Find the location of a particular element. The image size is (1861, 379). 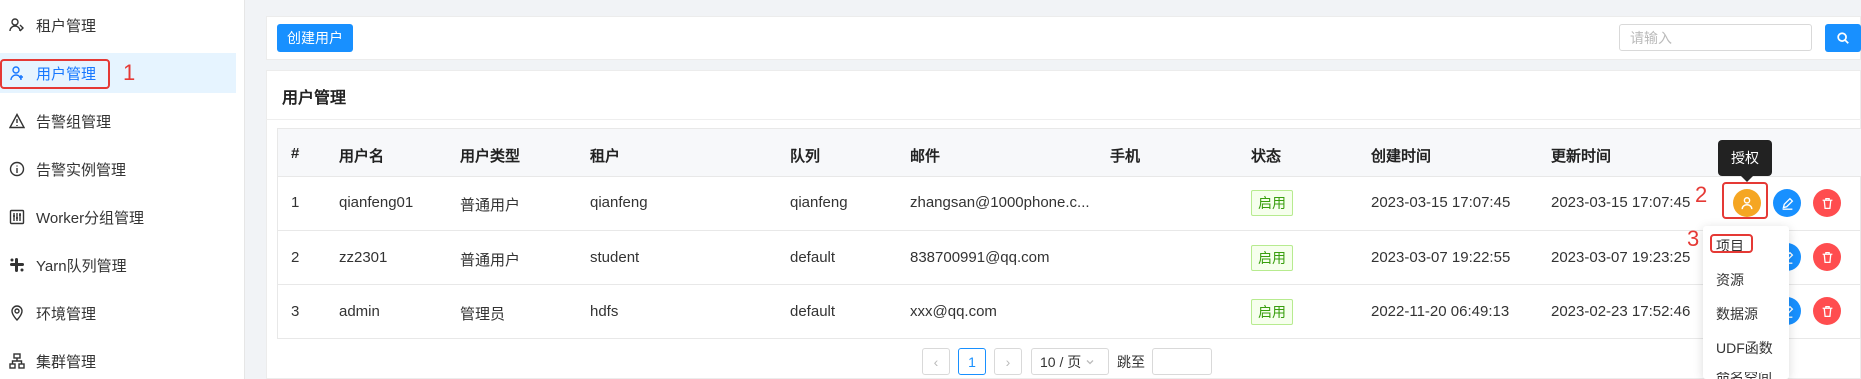

edit-button is located at coordinates (1787, 203).